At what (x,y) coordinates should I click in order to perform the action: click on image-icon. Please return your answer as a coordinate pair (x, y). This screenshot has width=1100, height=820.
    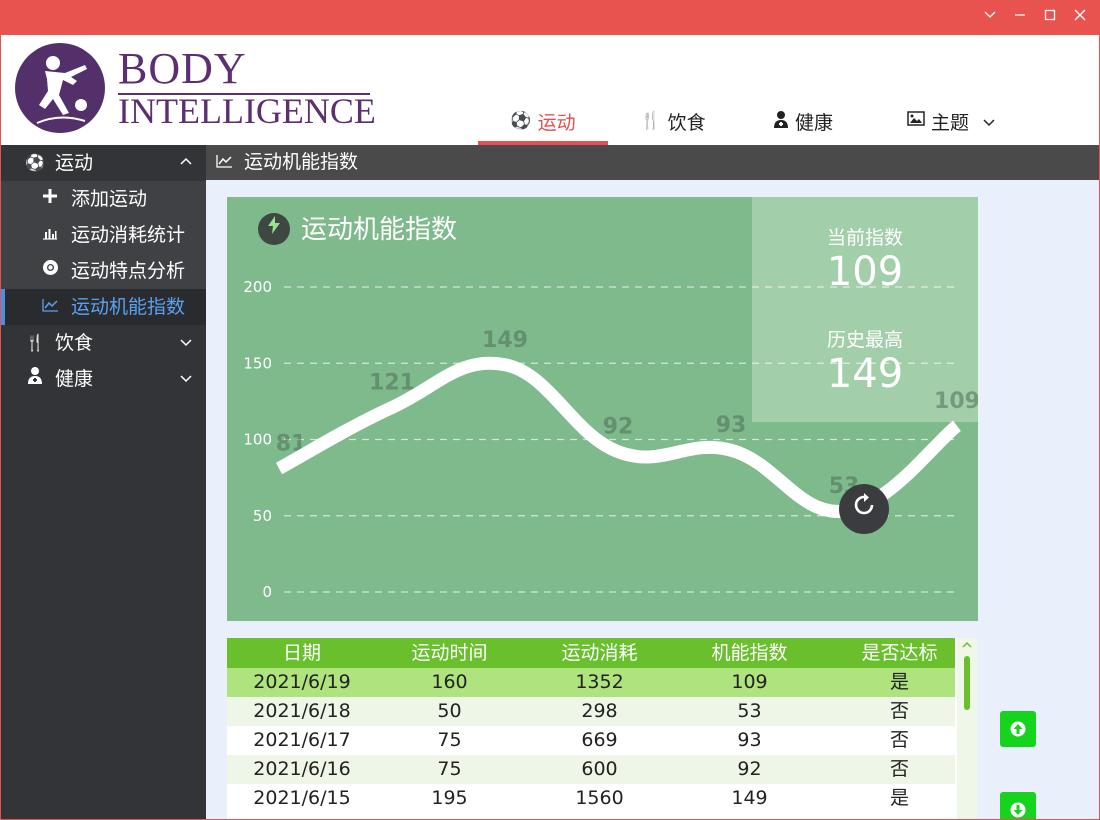
    Looking at the image, I should click on (916, 121).